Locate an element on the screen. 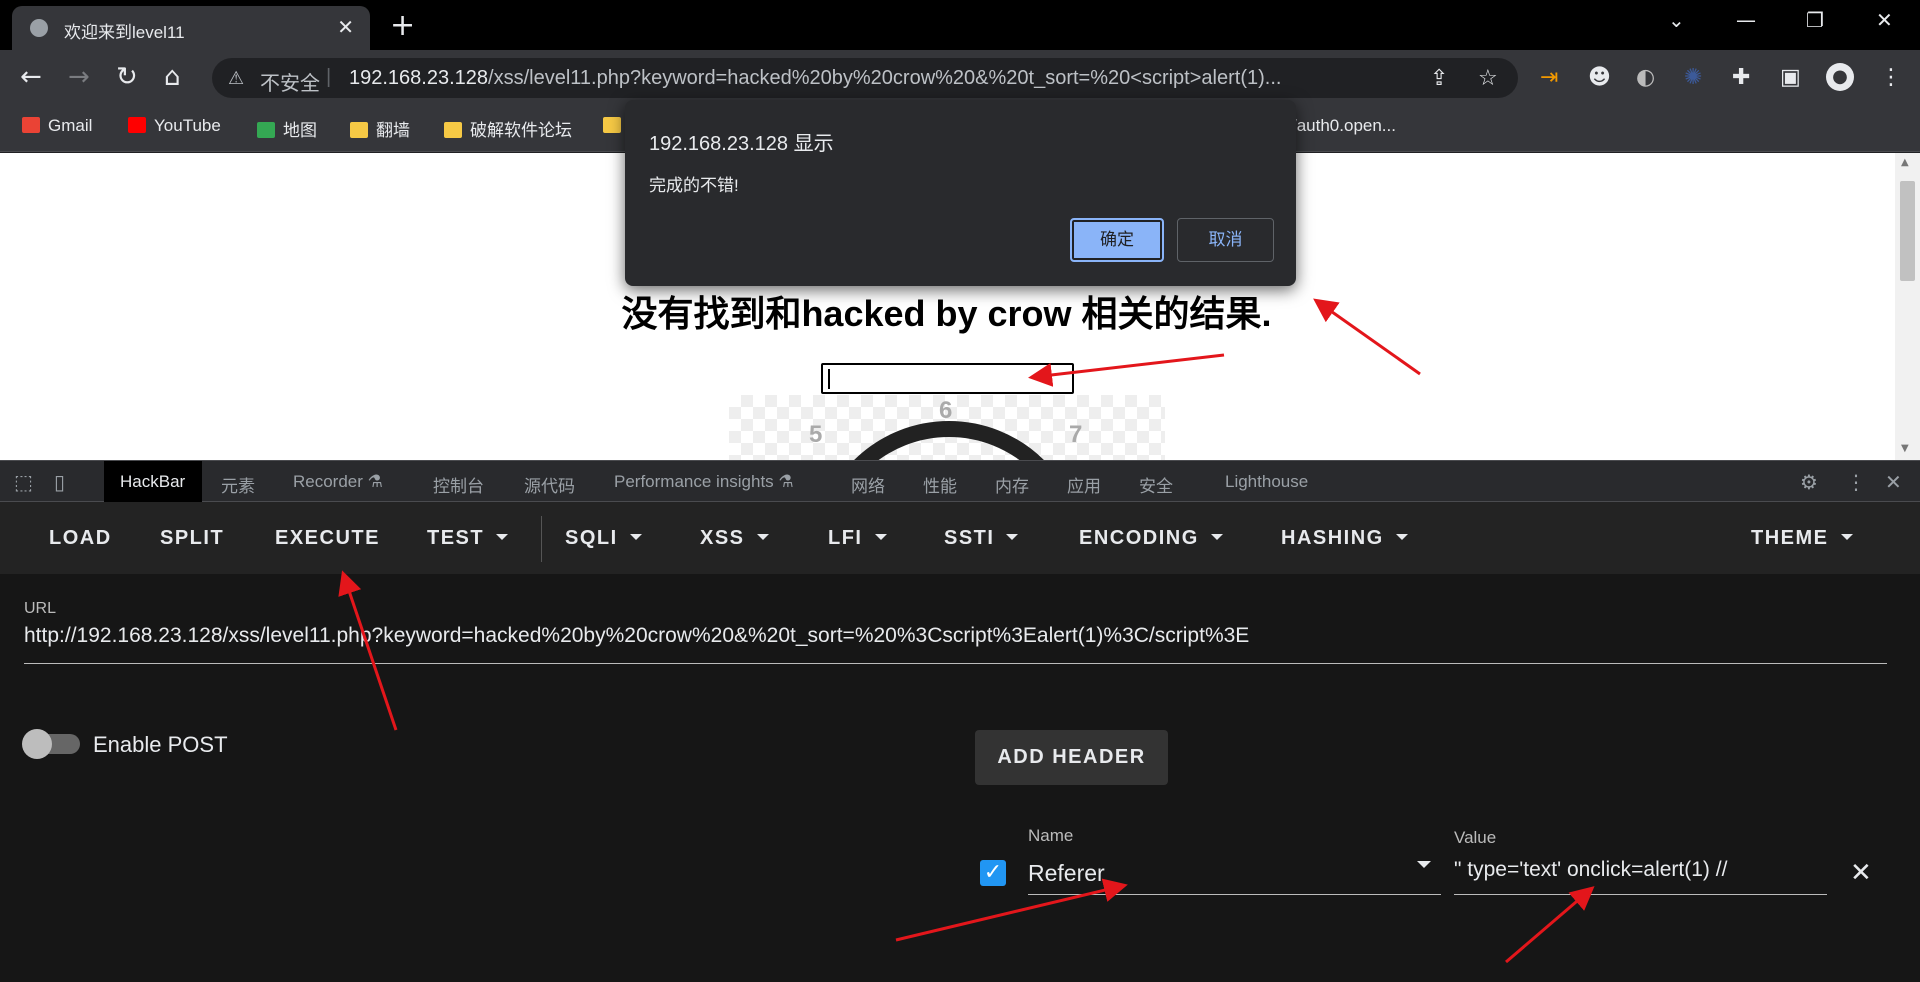 The width and height of the screenshot is (1920, 982). tab-console: 控制台 is located at coordinates (458, 484).